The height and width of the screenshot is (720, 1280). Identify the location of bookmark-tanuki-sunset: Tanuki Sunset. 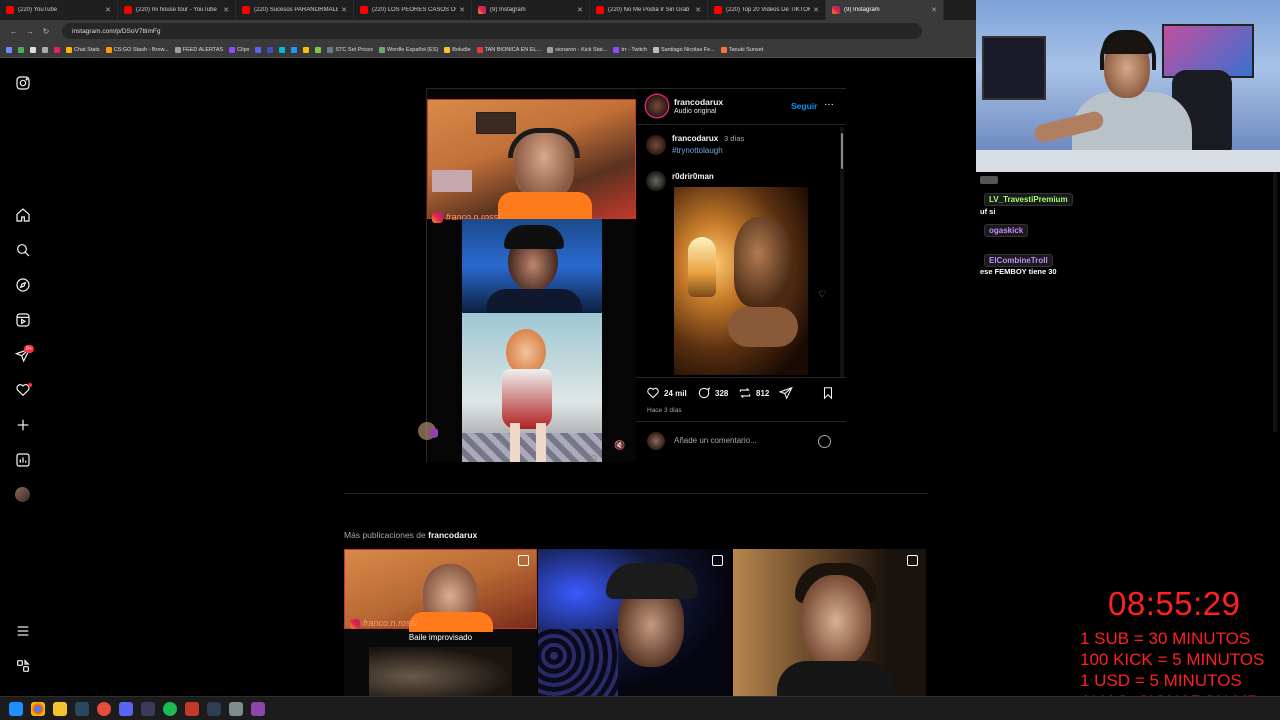
(741, 49).